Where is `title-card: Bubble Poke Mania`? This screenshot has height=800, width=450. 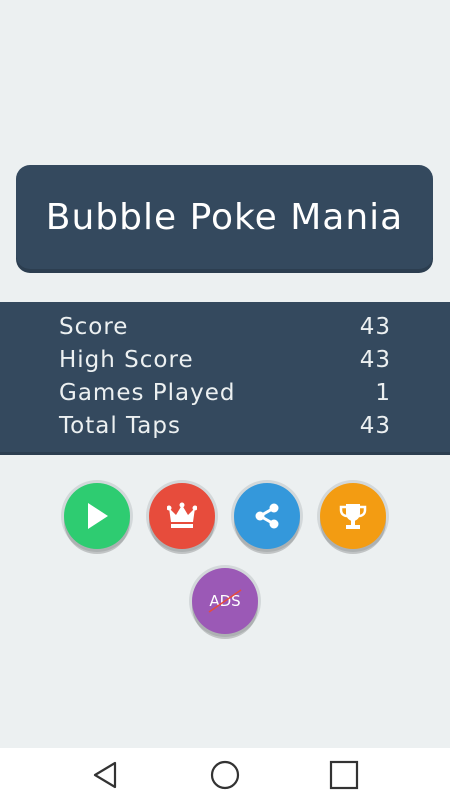
title-card: Bubble Poke Mania is located at coordinates (224, 217).